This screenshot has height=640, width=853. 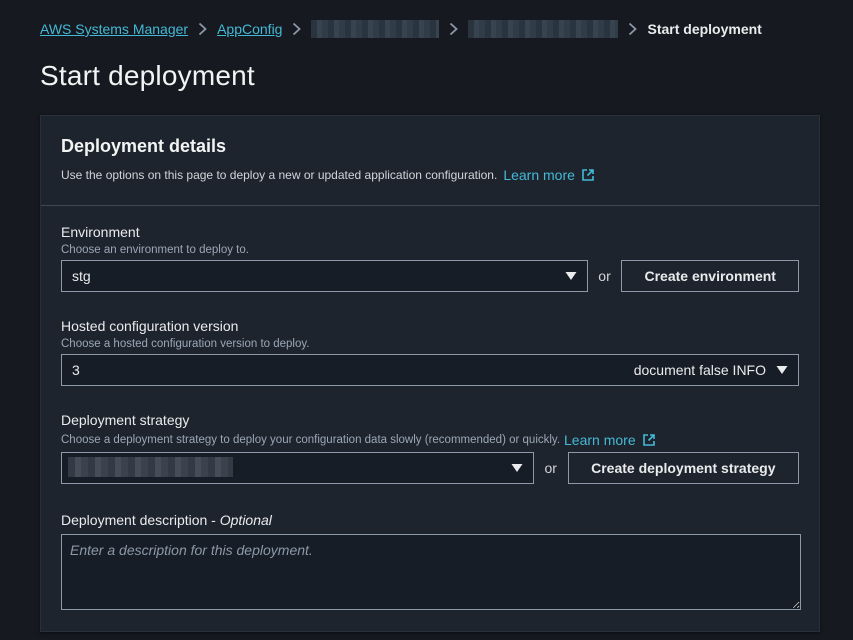 I want to click on strategy-learn-more-label: Learn more, so click(x=600, y=440).